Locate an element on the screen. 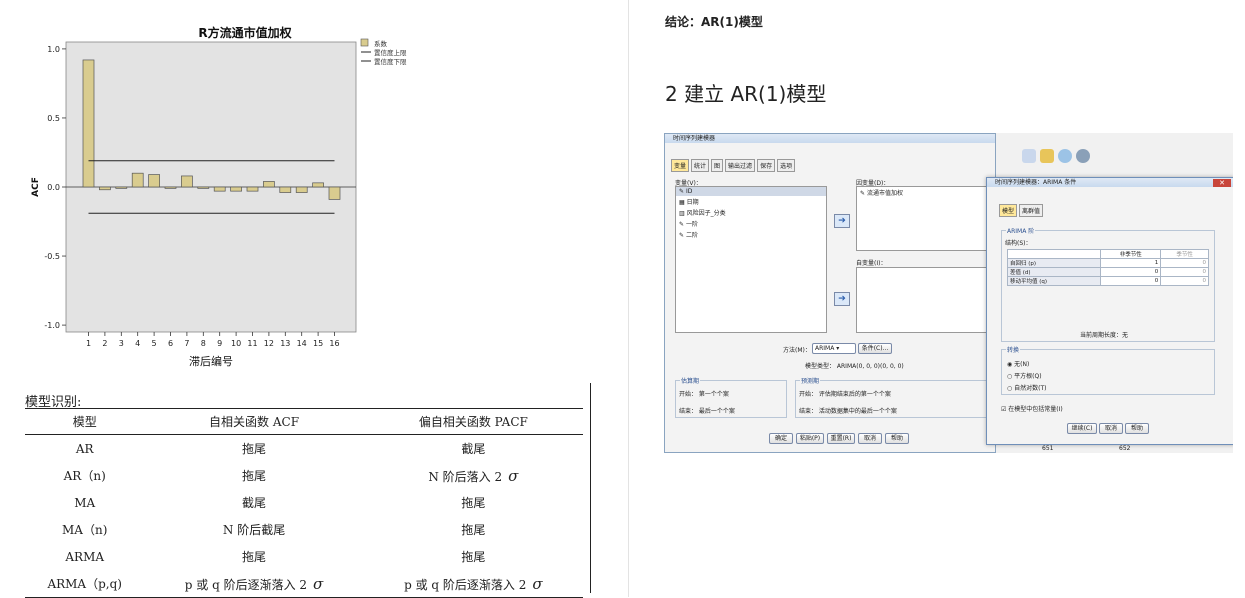 Image resolution: width=1245 pixels, height=598 pixels. radio-none: ◉ 无(N) is located at coordinates (1018, 363).